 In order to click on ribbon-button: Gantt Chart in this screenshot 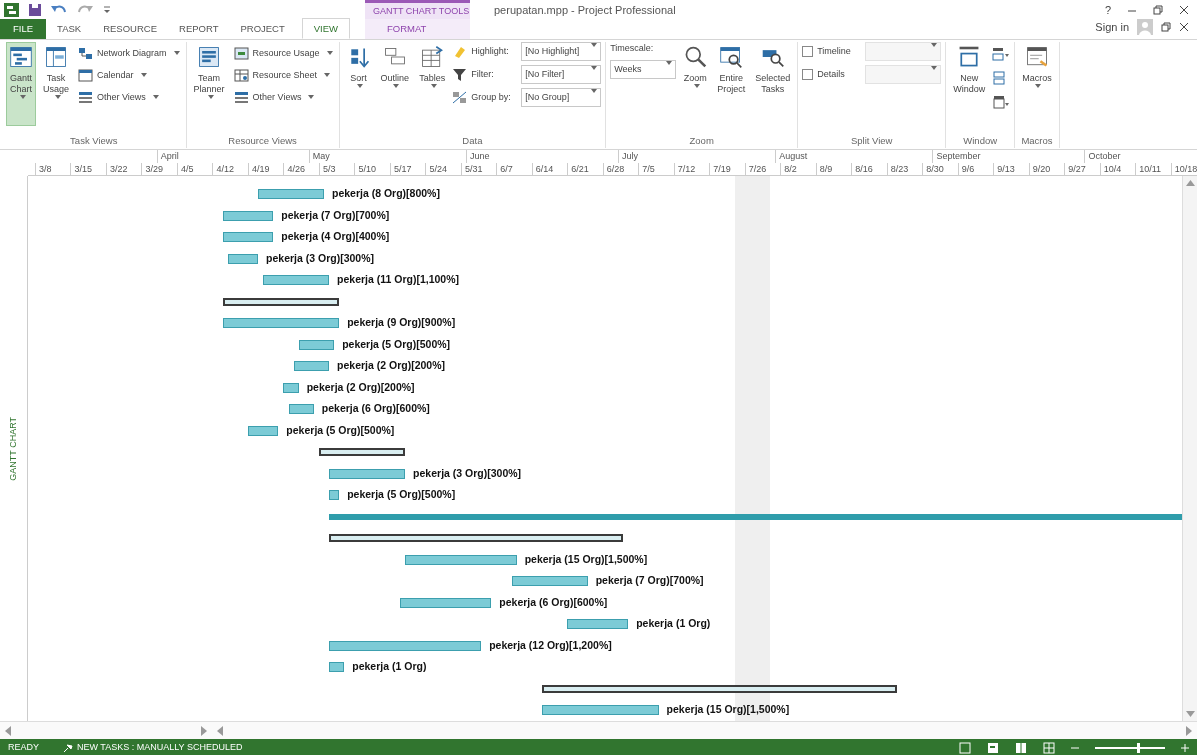, I will do `click(21, 84)`.